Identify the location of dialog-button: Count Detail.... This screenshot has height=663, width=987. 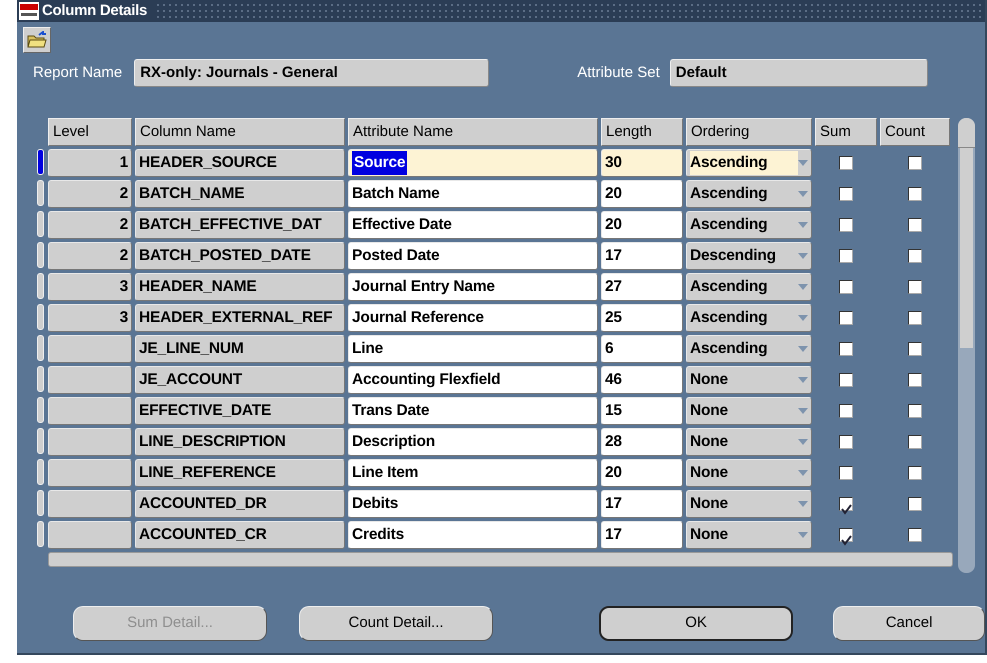
(396, 623).